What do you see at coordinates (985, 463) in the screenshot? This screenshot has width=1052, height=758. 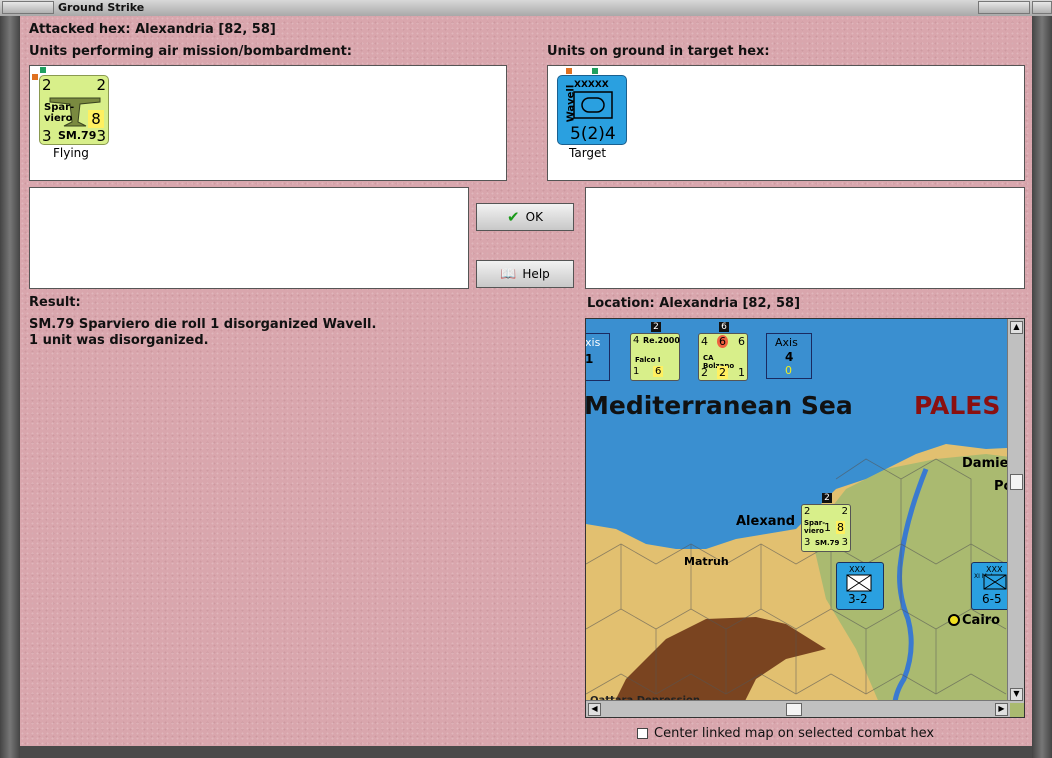 I see `place-damietta: Damie` at bounding box center [985, 463].